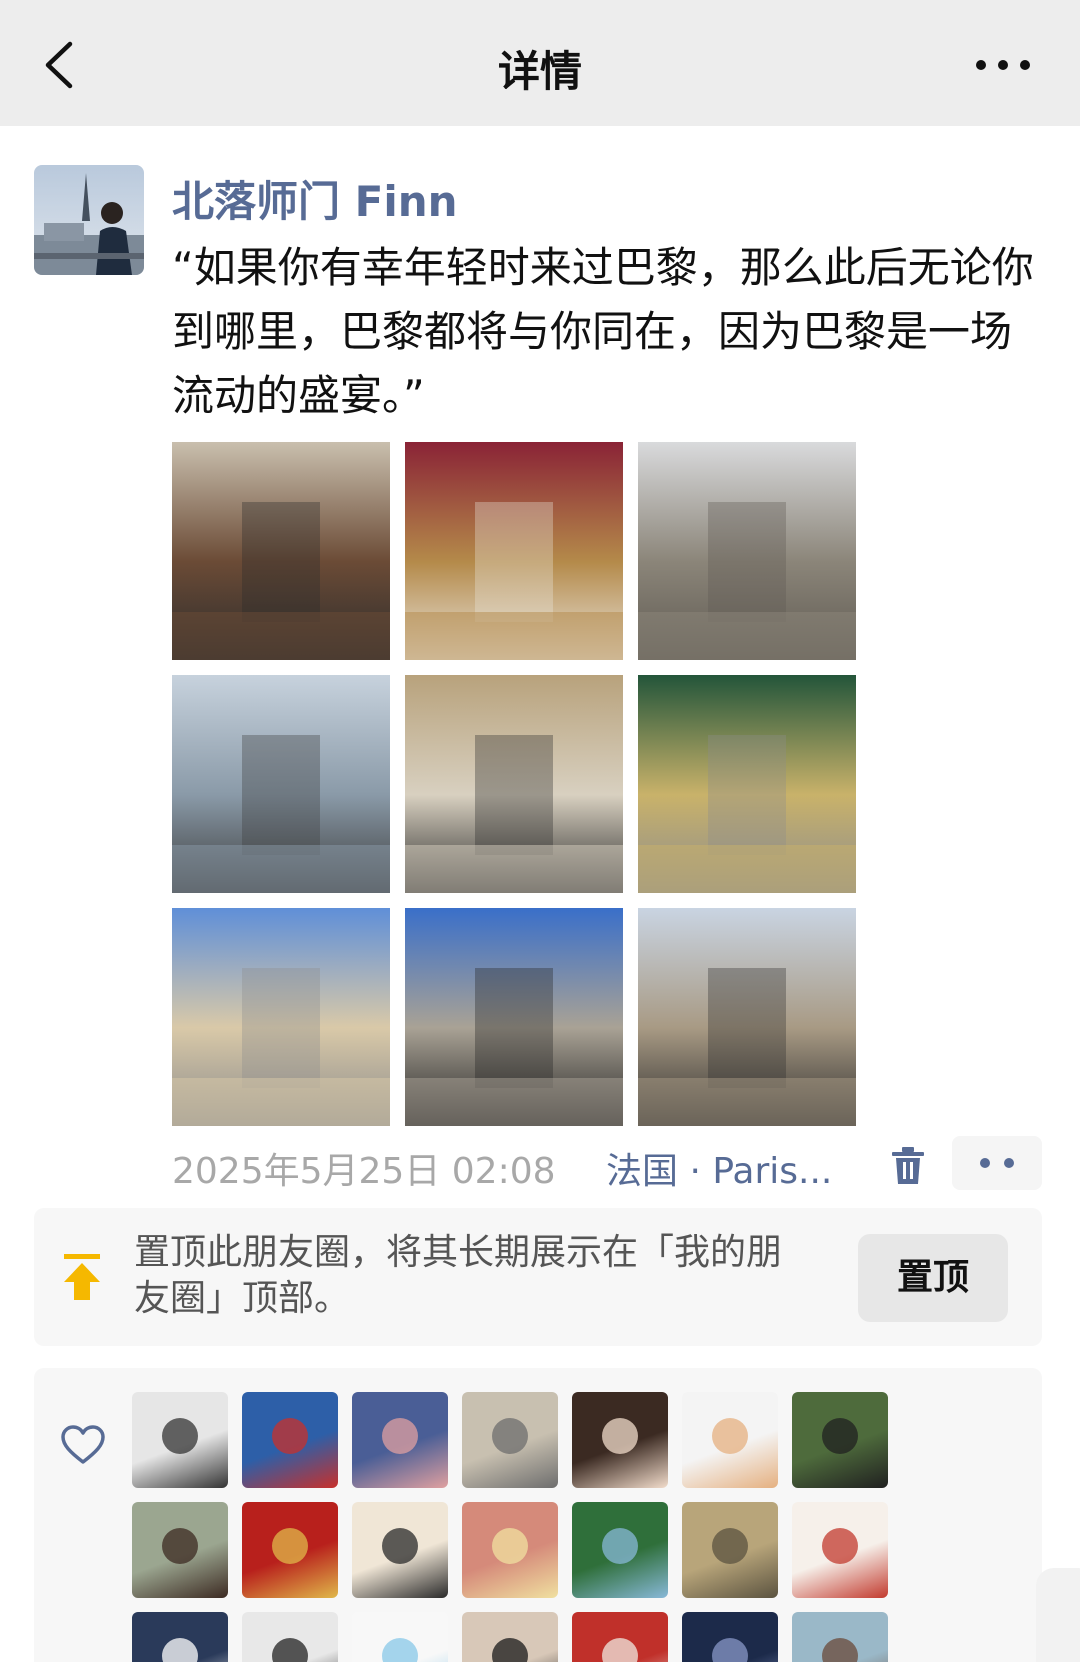  I want to click on author-name: 北落师门 Finn, so click(315, 198).